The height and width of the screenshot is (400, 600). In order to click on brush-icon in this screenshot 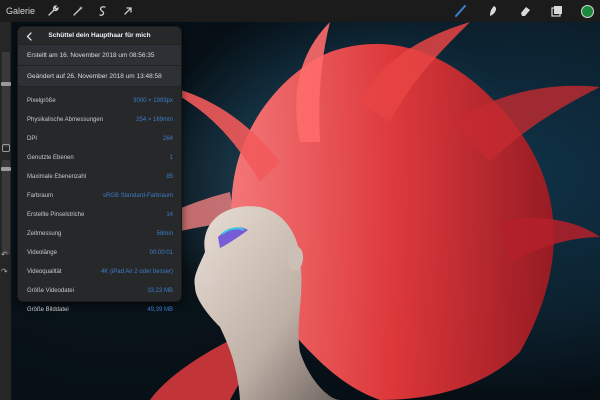, I will do `click(461, 11)`.